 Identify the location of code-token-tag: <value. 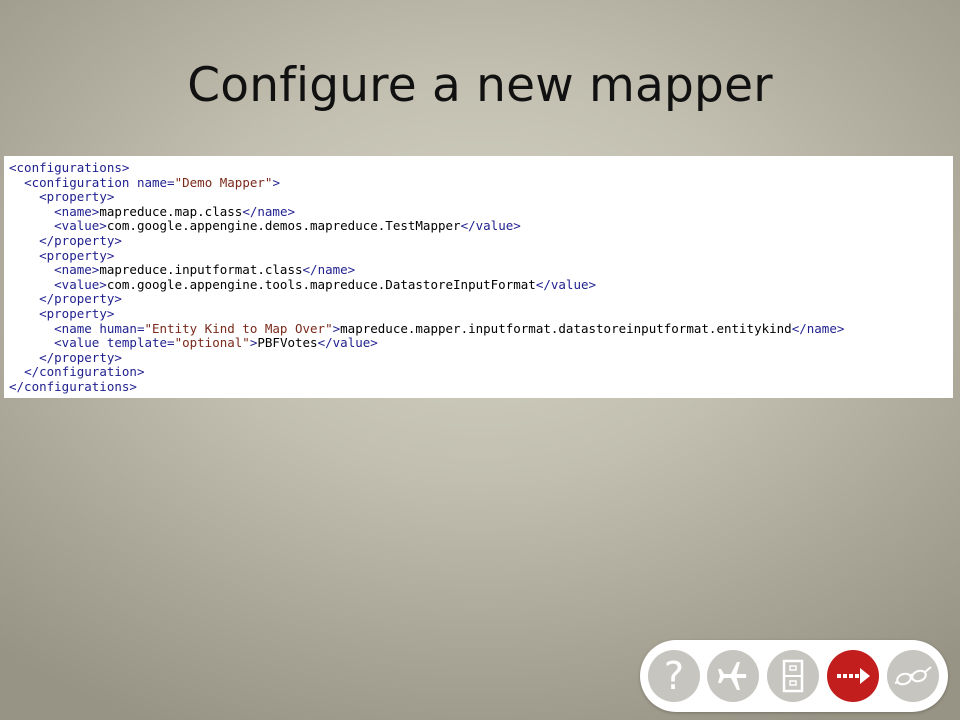
(80, 343).